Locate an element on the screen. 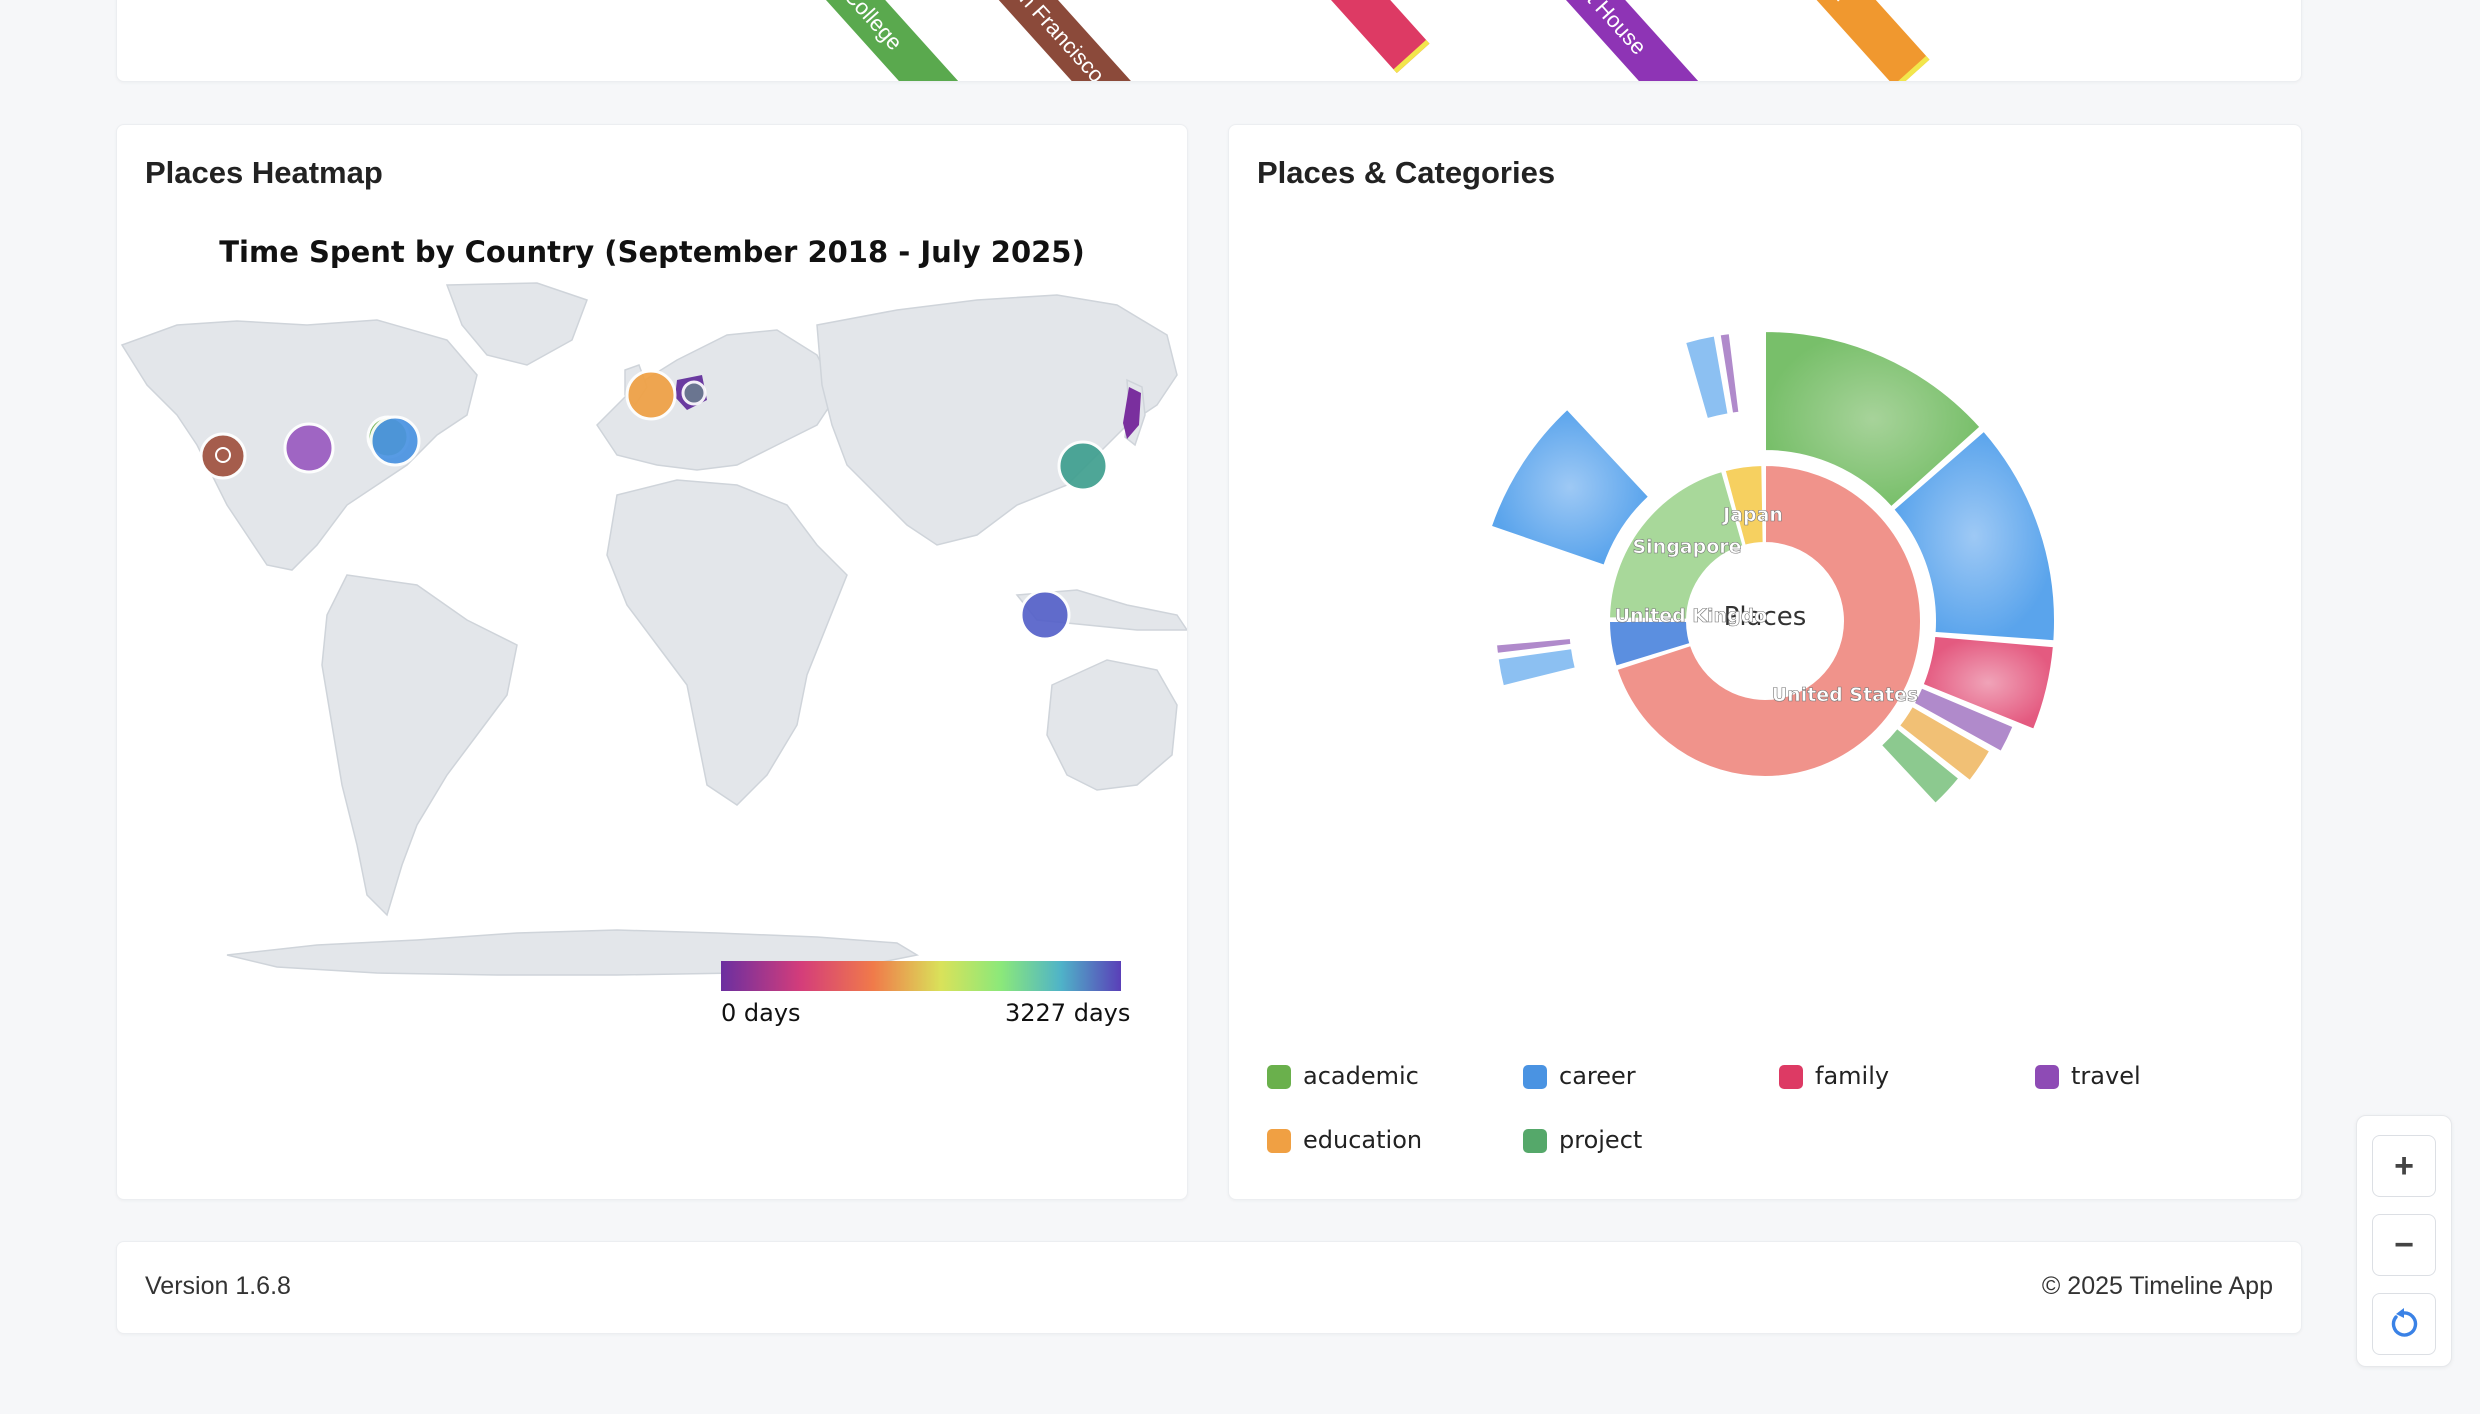 This screenshot has width=2480, height=1414. timeline-ribbon: d is located at coordinates (1334, 37).